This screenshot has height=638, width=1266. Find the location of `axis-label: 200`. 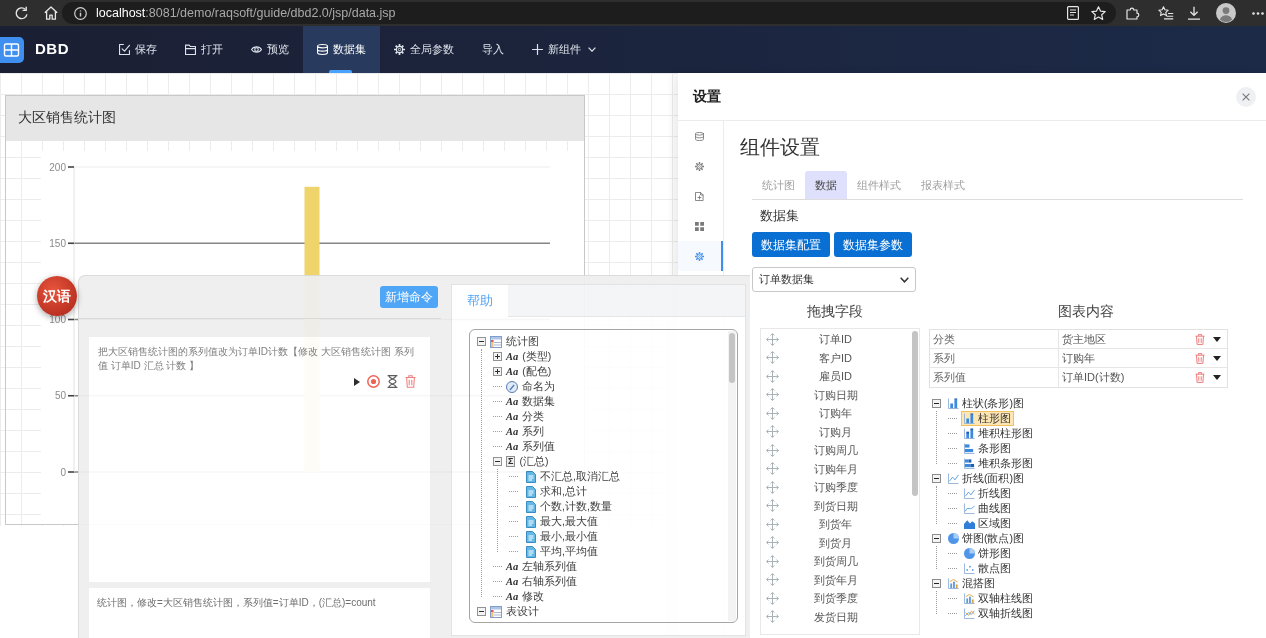

axis-label: 200 is located at coordinates (57, 167).